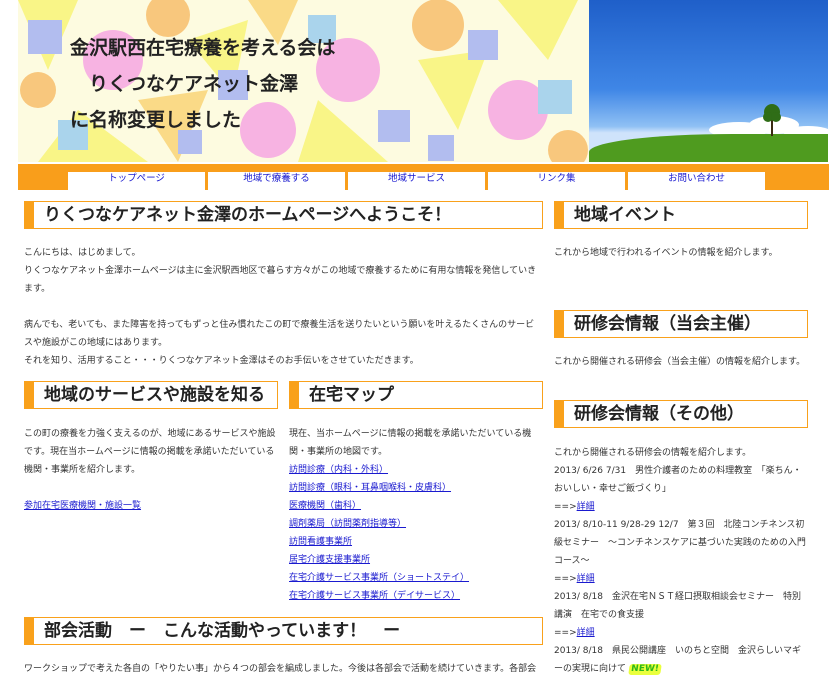 The width and height of the screenshot is (831, 680). I want to click on main-navigation: トップページ 地域で療養する 地域サービス リンク集 お問い合わせ, so click(423, 177).